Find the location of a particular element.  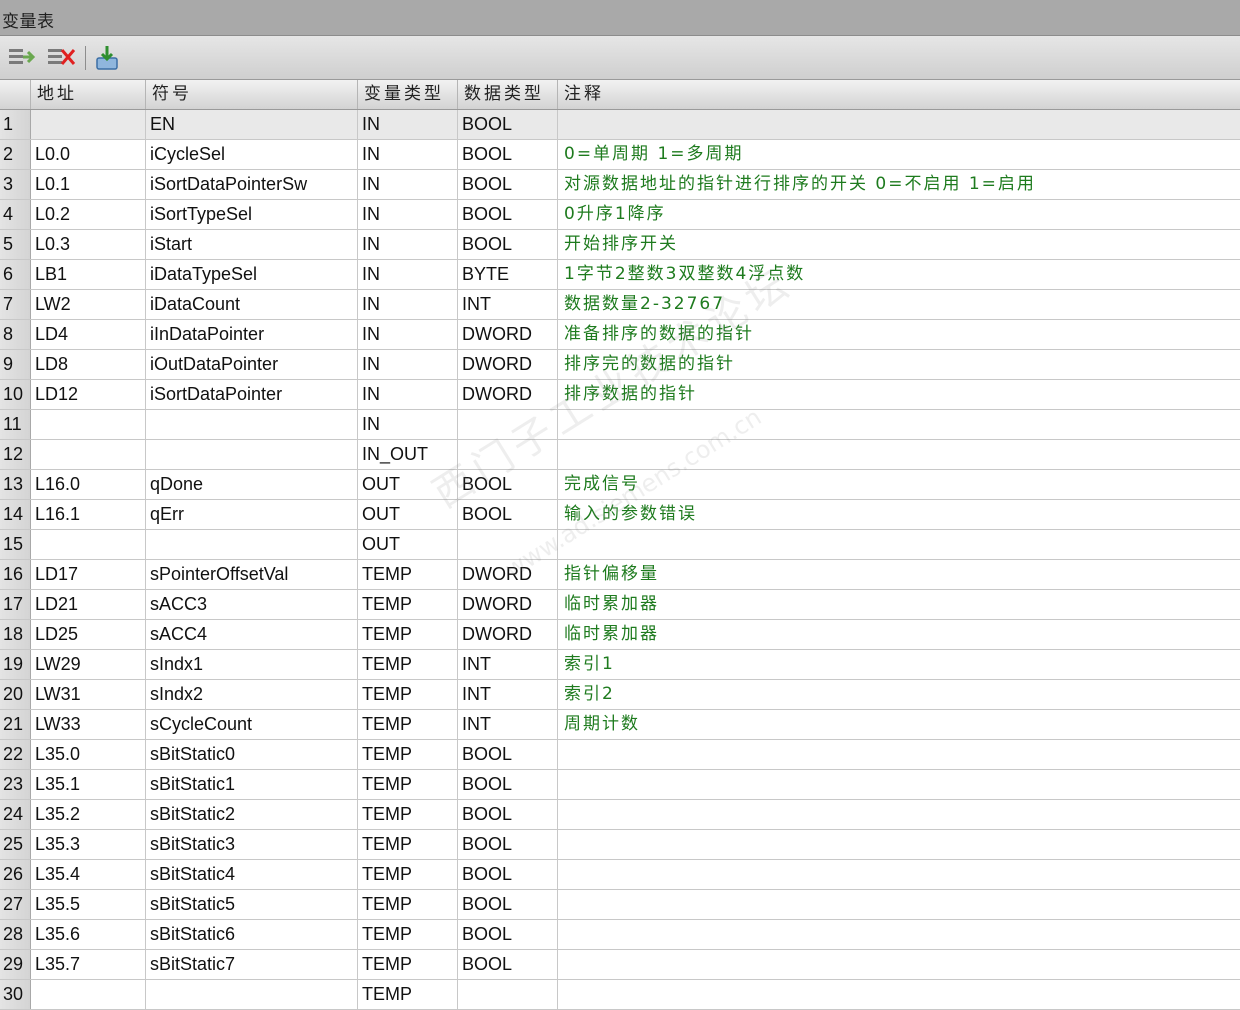

table-row: 29 L35.7 sBitStatic7 TEMP BOOL is located at coordinates (620, 965).